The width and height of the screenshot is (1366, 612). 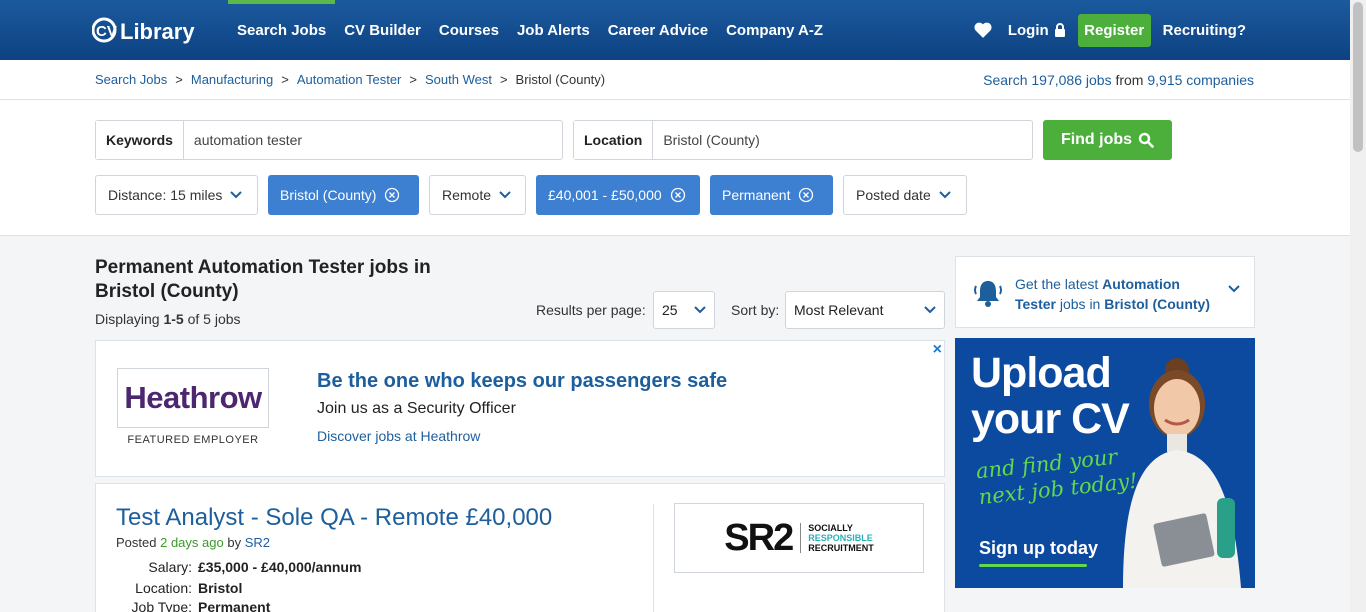 What do you see at coordinates (193, 605) in the screenshot?
I see `job-type-row: Job Type: Permanent` at bounding box center [193, 605].